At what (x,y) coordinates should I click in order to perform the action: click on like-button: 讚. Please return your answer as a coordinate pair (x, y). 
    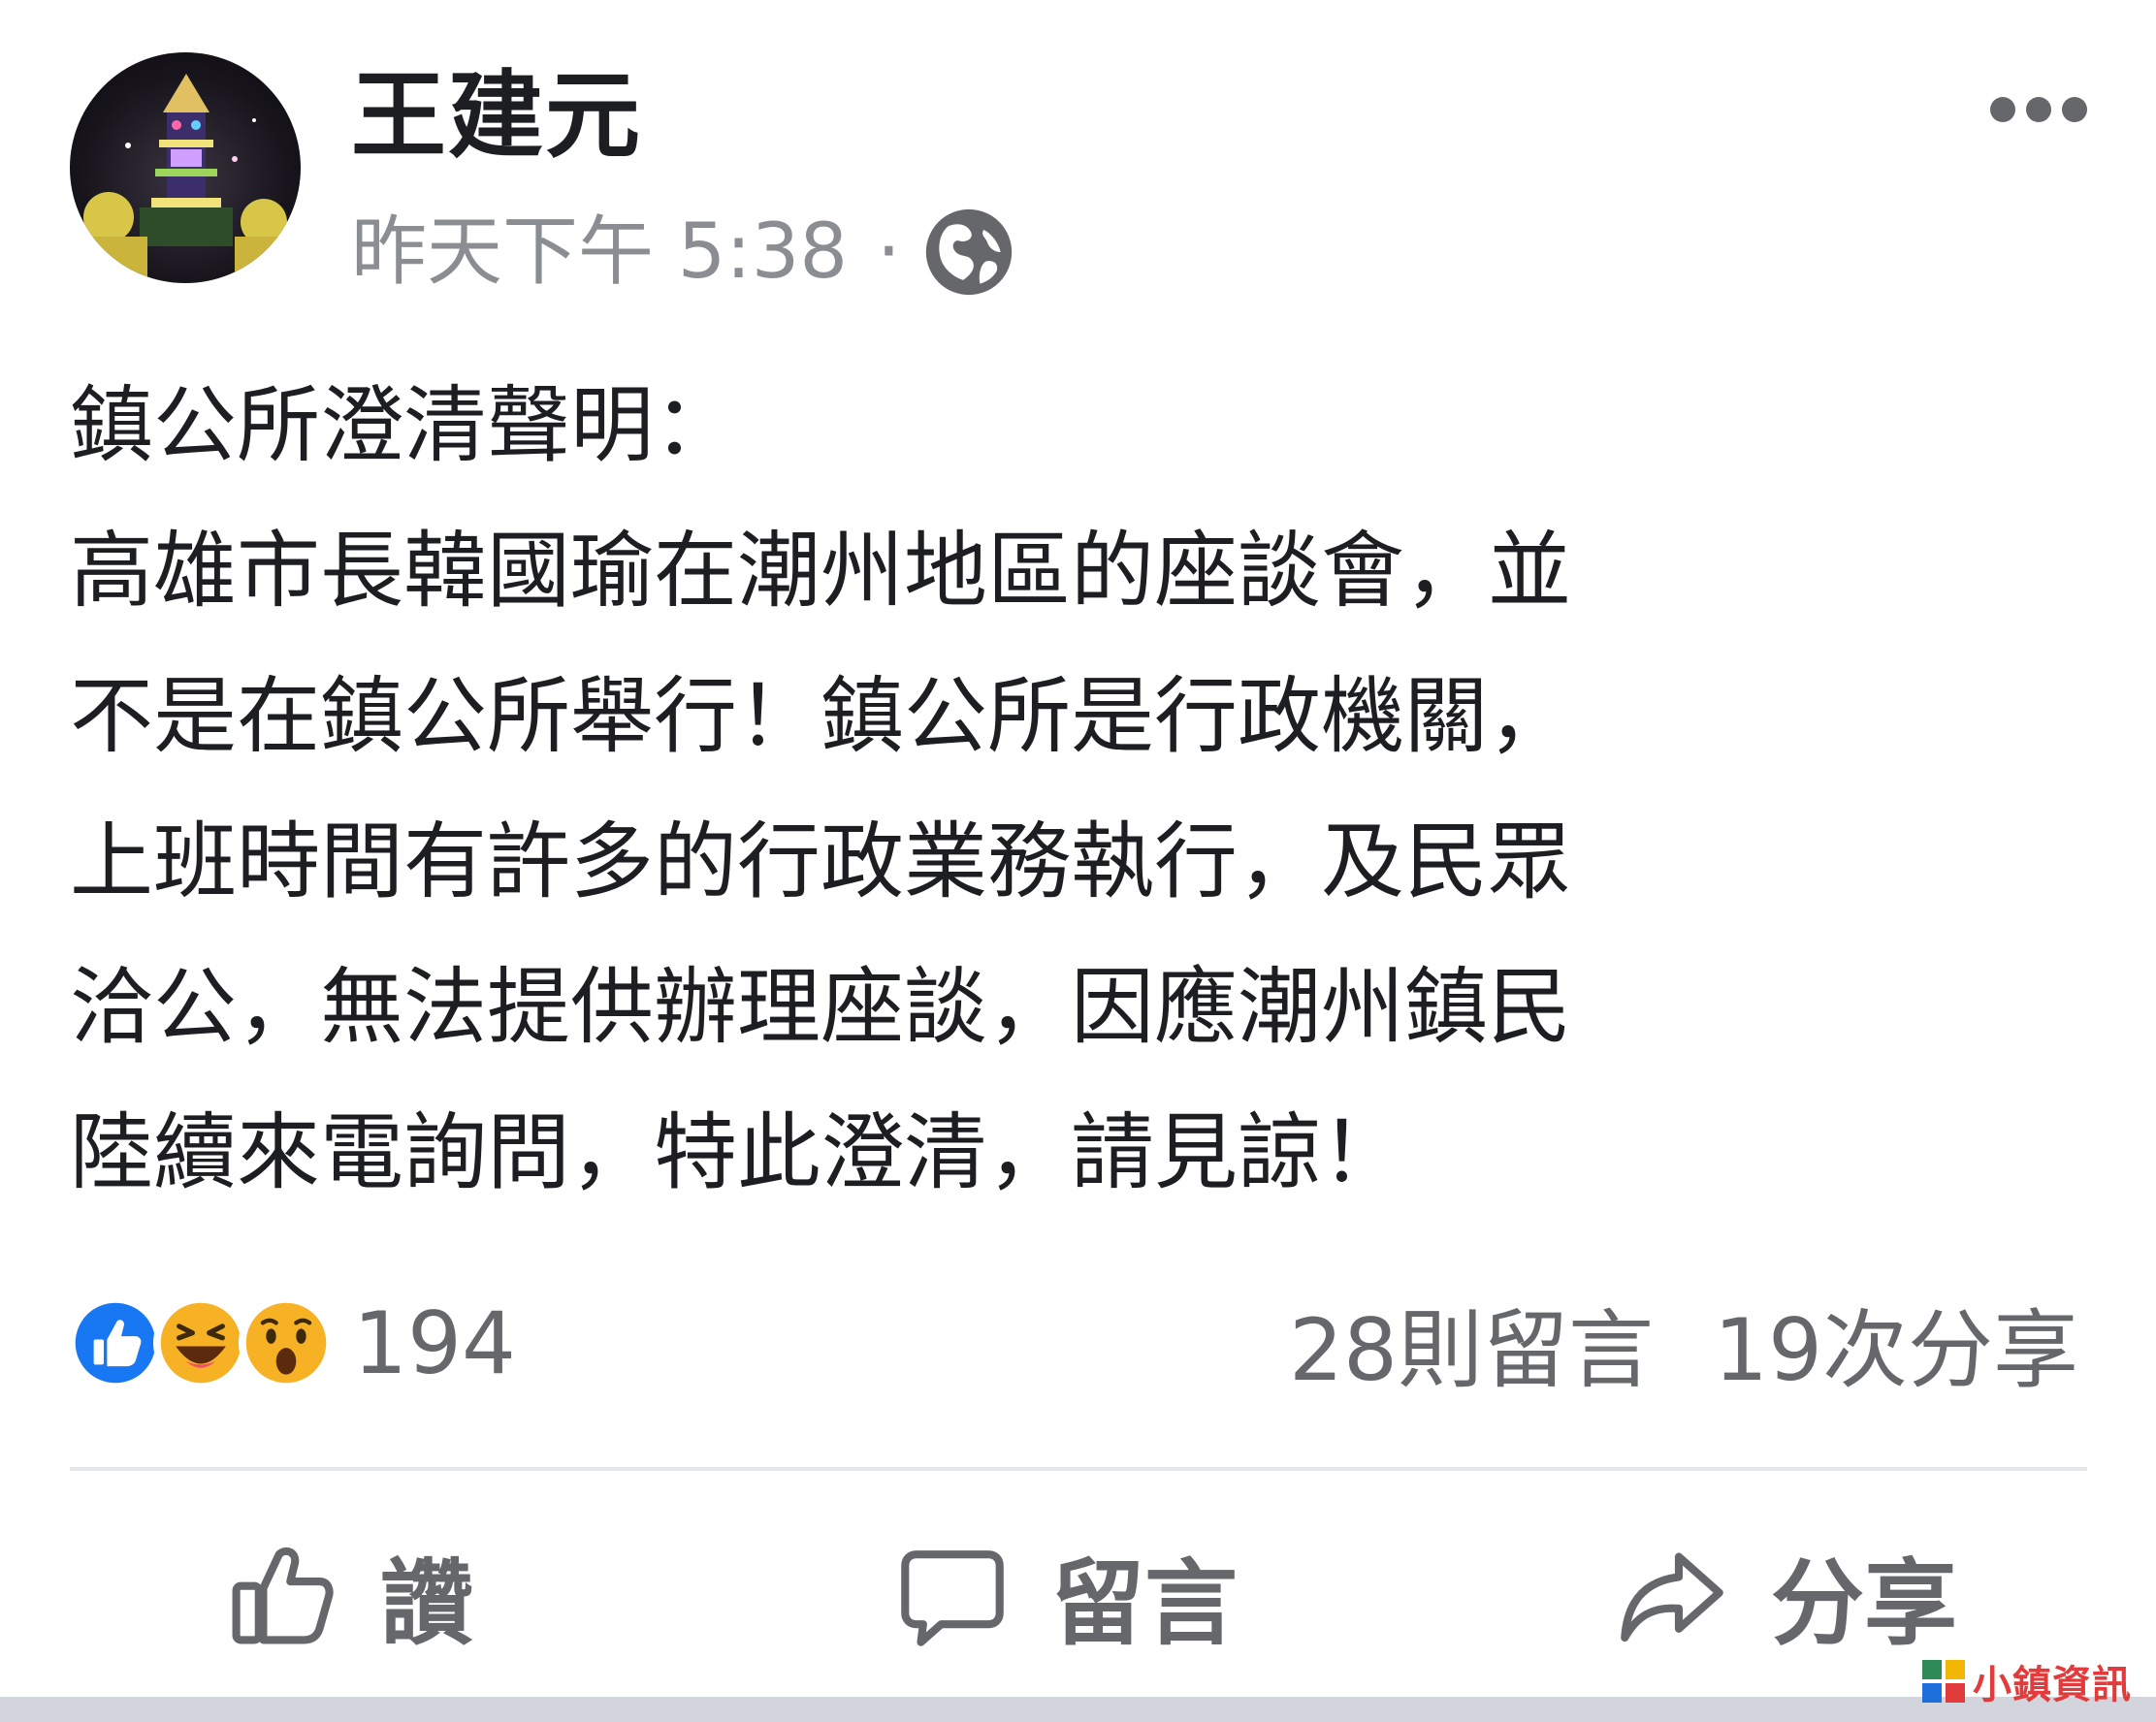
    Looking at the image, I should click on (349, 1595).